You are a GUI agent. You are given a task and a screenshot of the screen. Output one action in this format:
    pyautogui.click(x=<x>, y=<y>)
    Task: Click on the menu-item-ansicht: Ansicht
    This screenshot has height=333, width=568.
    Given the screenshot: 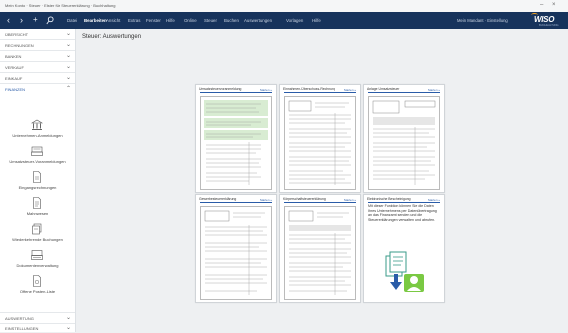 What is the action you would take?
    pyautogui.click(x=113, y=20)
    